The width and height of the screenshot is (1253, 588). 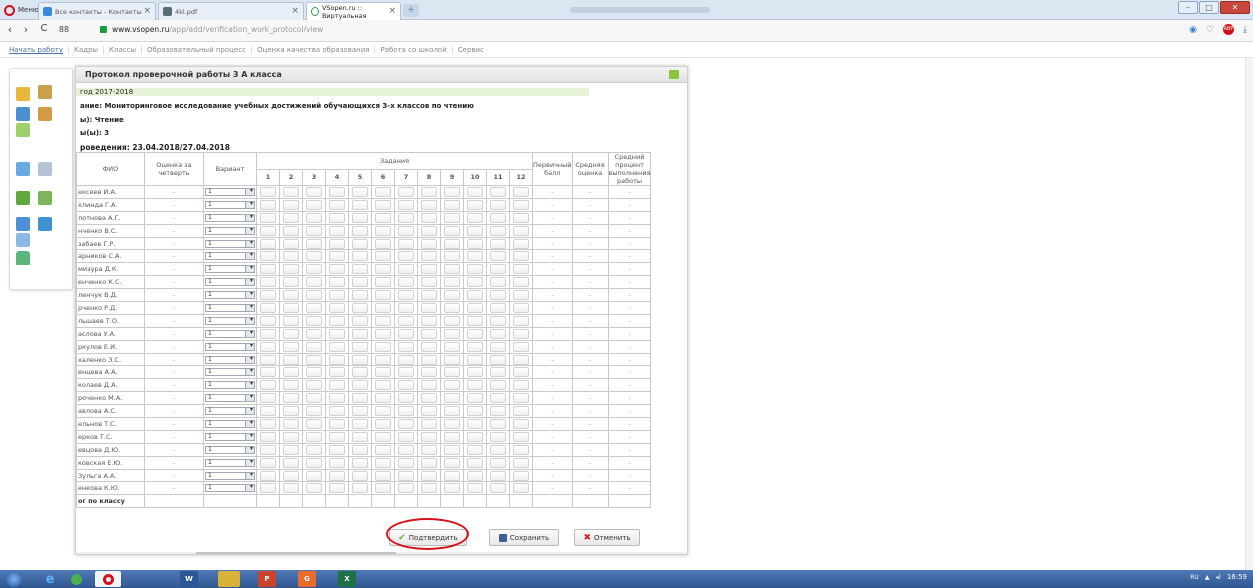 What do you see at coordinates (524, 537) in the screenshot?
I see `save-button: Сохранить` at bounding box center [524, 537].